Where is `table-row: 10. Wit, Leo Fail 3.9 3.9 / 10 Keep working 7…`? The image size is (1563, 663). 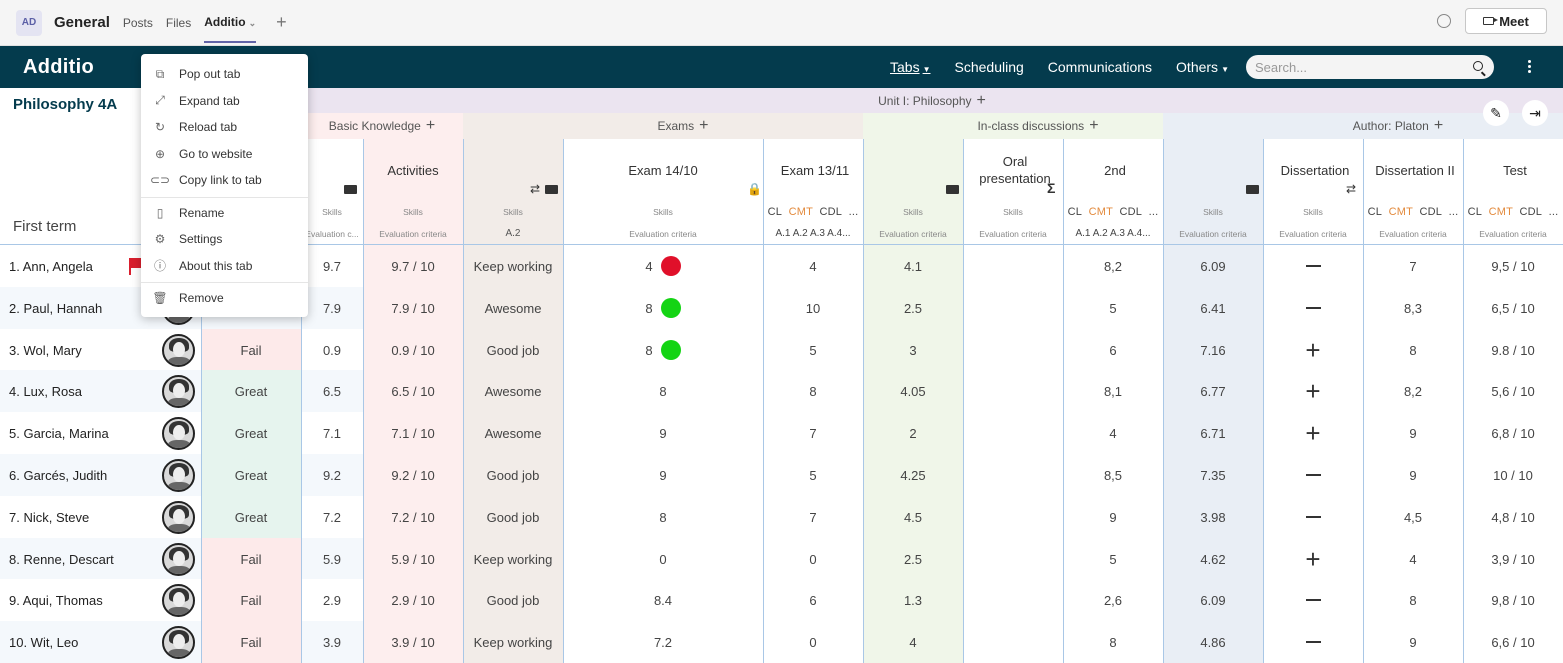 table-row: 10. Wit, Leo Fail 3.9 3.9 / 10 Keep working 7… is located at coordinates (781, 642).